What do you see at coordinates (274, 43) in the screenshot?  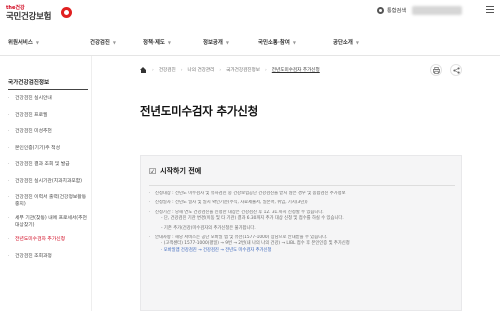 I see `nav-label: 국민소통·참여` at bounding box center [274, 43].